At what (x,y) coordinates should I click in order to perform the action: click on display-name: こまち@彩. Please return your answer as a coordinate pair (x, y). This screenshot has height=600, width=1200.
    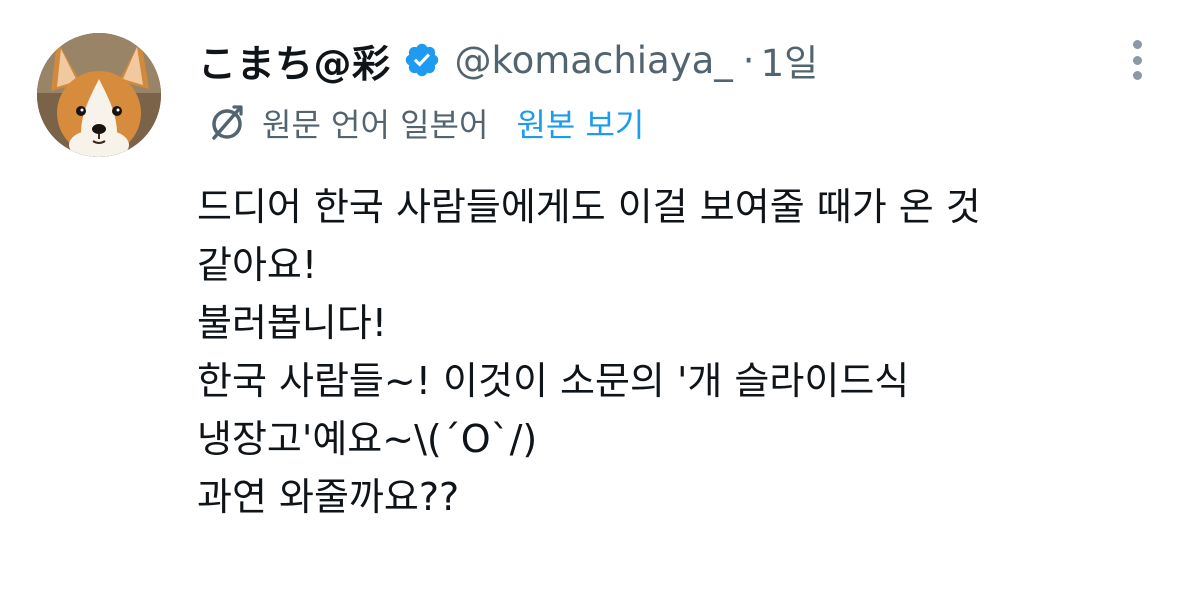
    Looking at the image, I should click on (294, 60).